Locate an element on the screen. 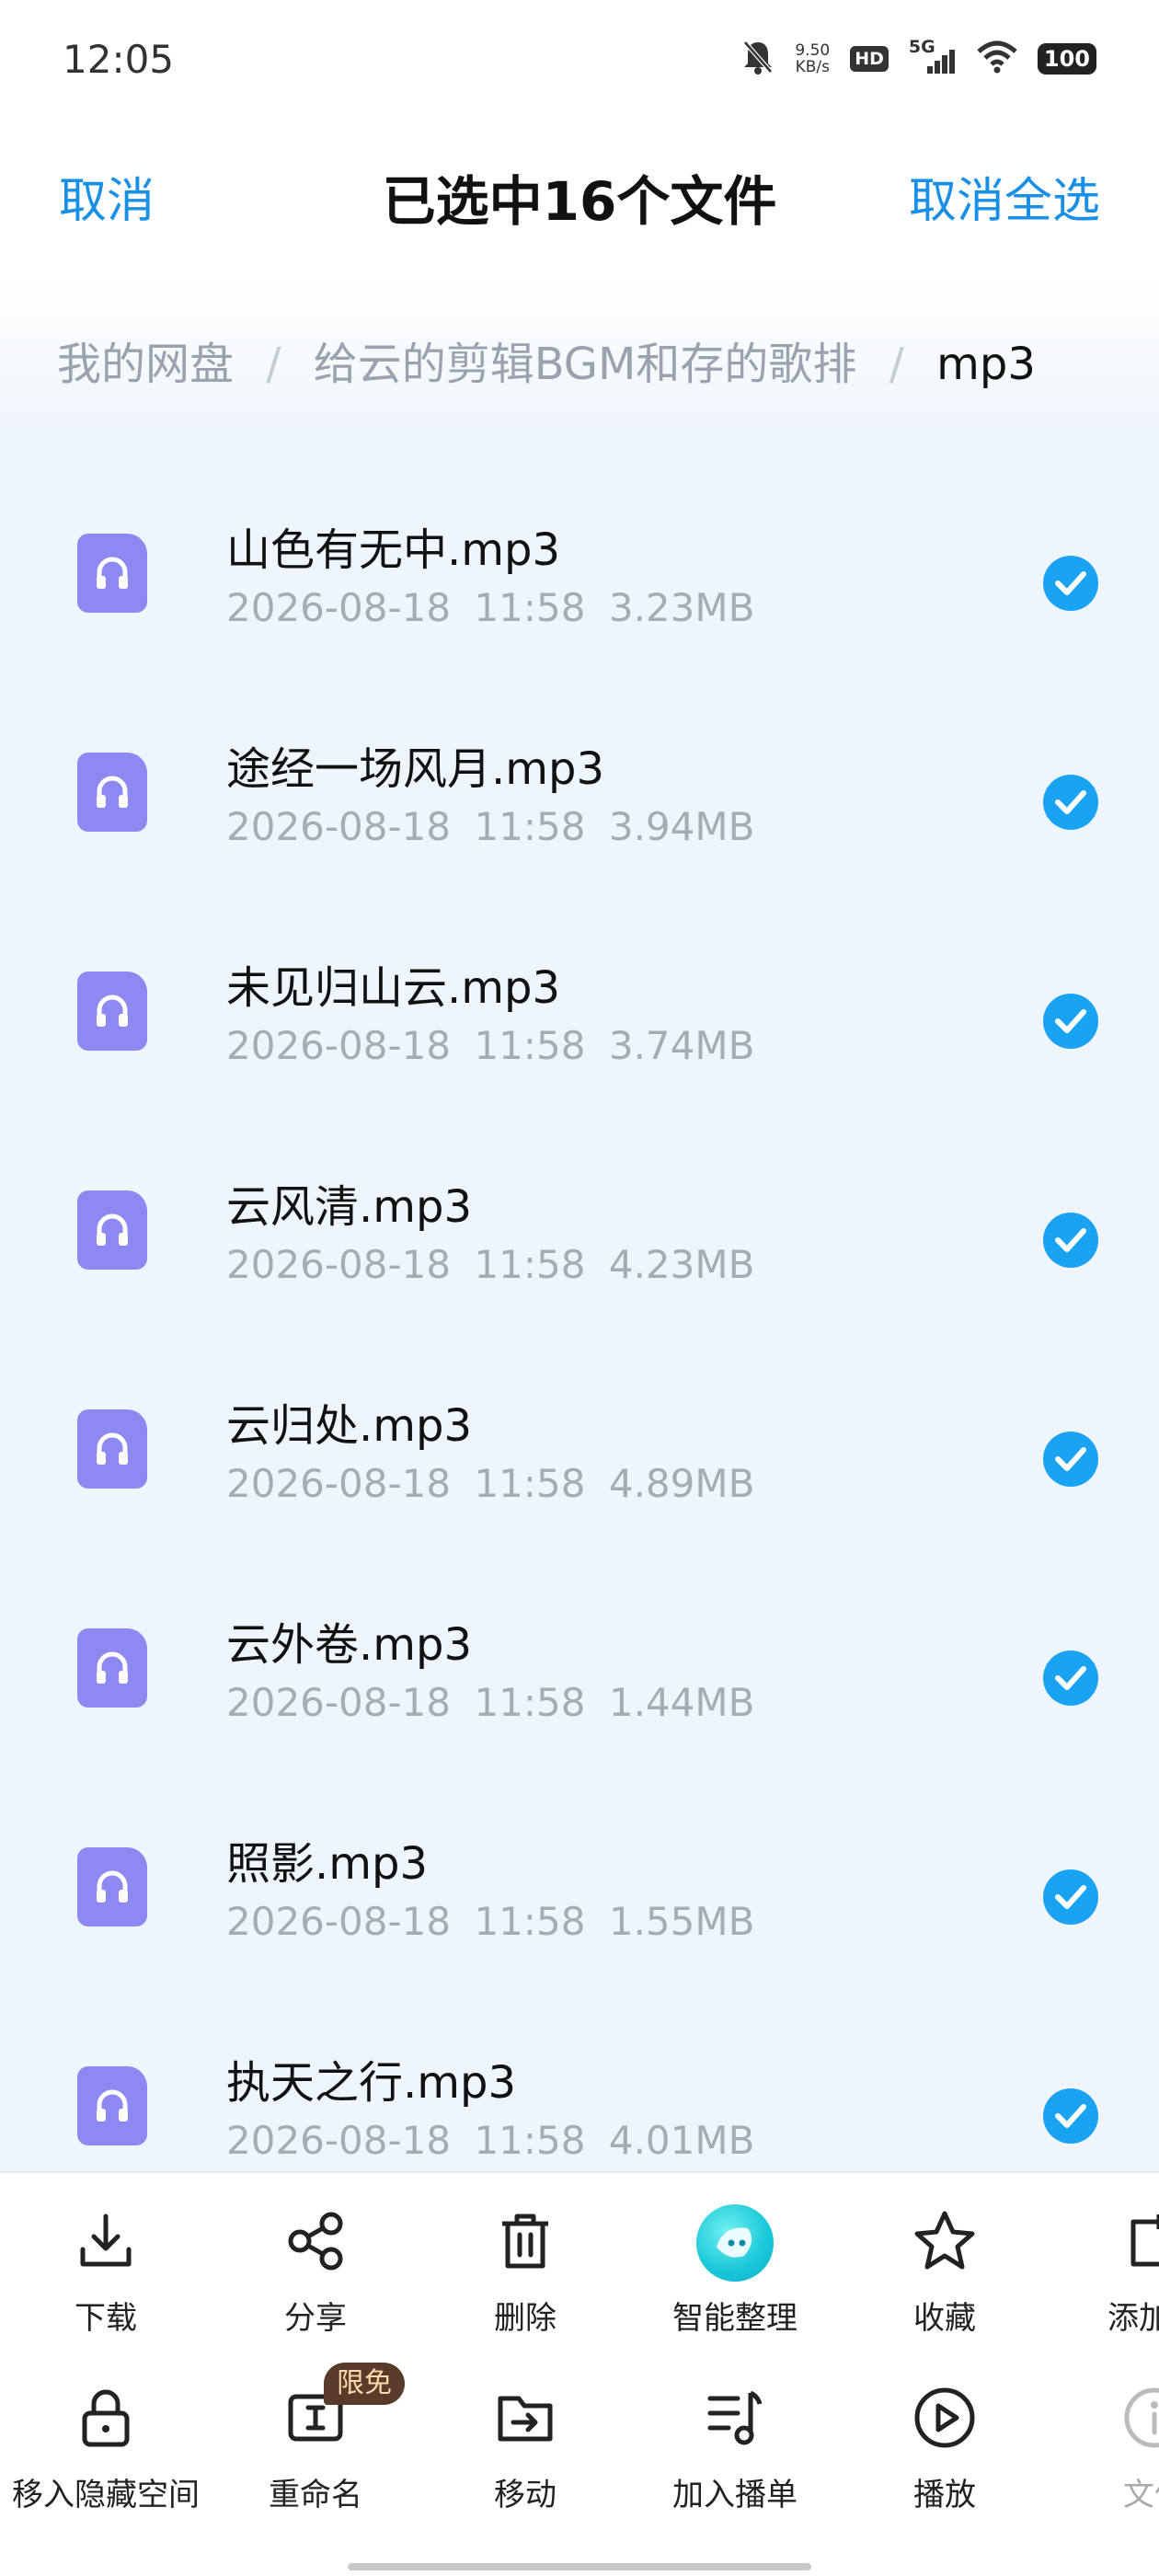 The image size is (1159, 2576). breadcrumb: 我的网盘 / 给云的剪辑BGM和存的歌排 / mp3 is located at coordinates (579, 359).